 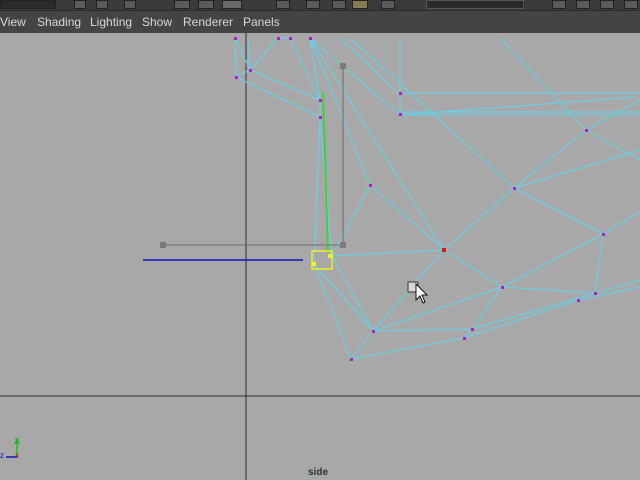 What do you see at coordinates (13, 22) in the screenshot?
I see `menu-view: View` at bounding box center [13, 22].